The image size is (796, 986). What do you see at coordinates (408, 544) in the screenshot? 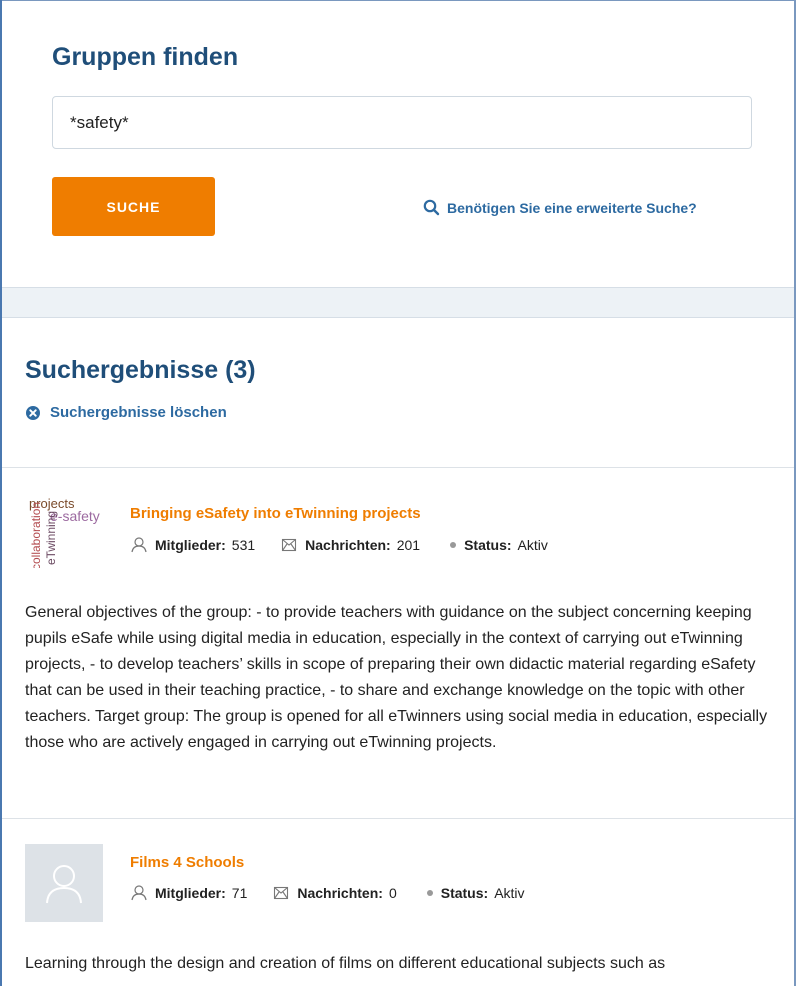
I see `messages-count: 201` at bounding box center [408, 544].